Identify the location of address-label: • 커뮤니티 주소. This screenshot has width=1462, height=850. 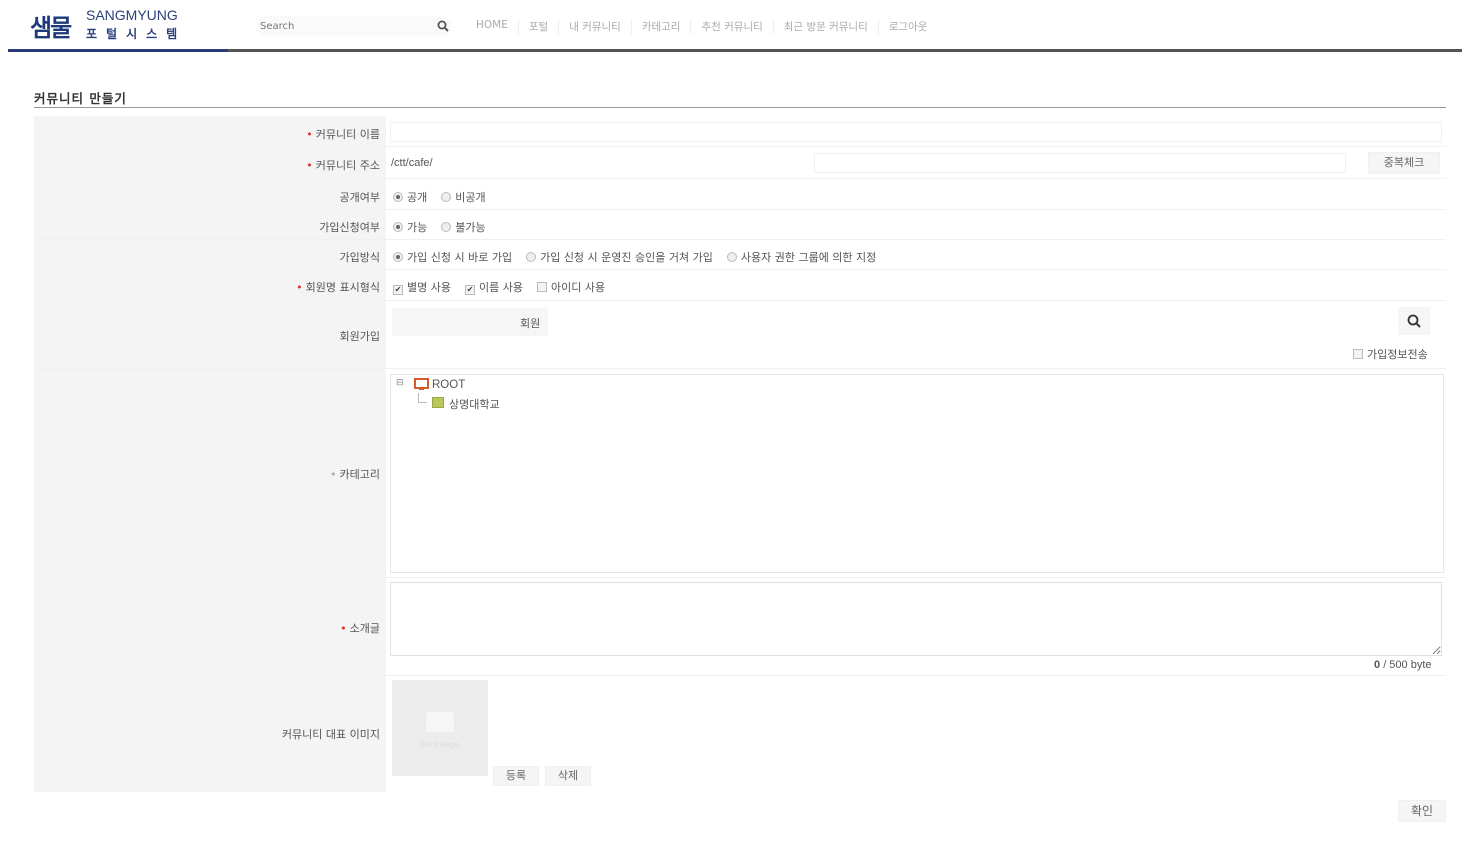
(343, 165).